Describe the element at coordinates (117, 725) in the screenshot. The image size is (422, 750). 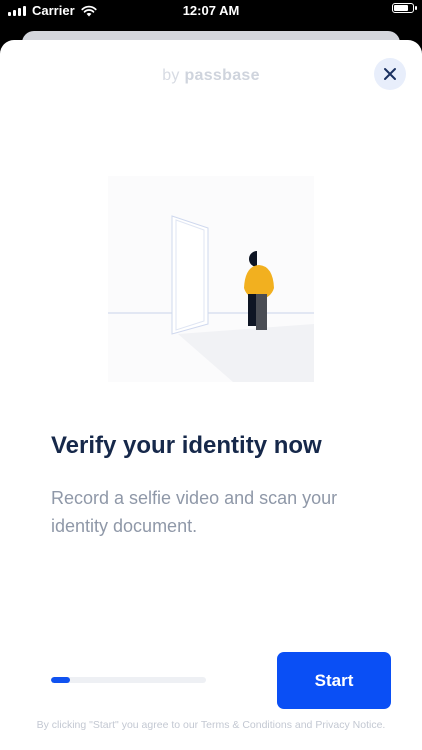
I see `disclaimer-prefix: By clicking "Start" you agree to our` at that location.